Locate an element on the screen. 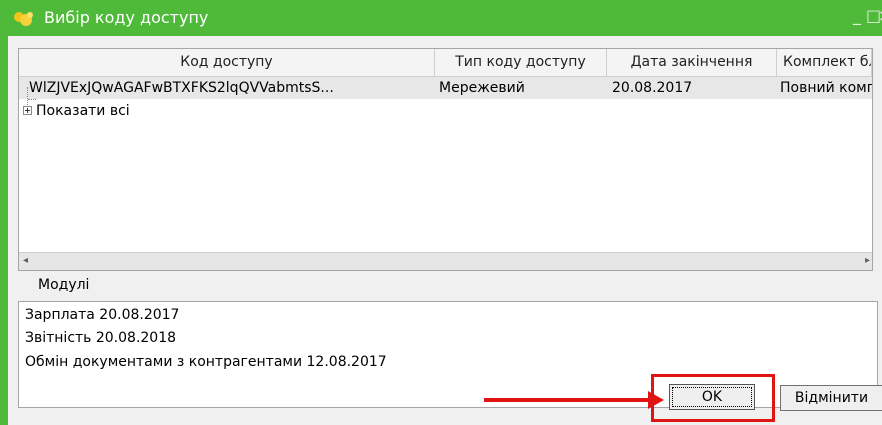  ok-highlight-box: OK is located at coordinates (713, 398).